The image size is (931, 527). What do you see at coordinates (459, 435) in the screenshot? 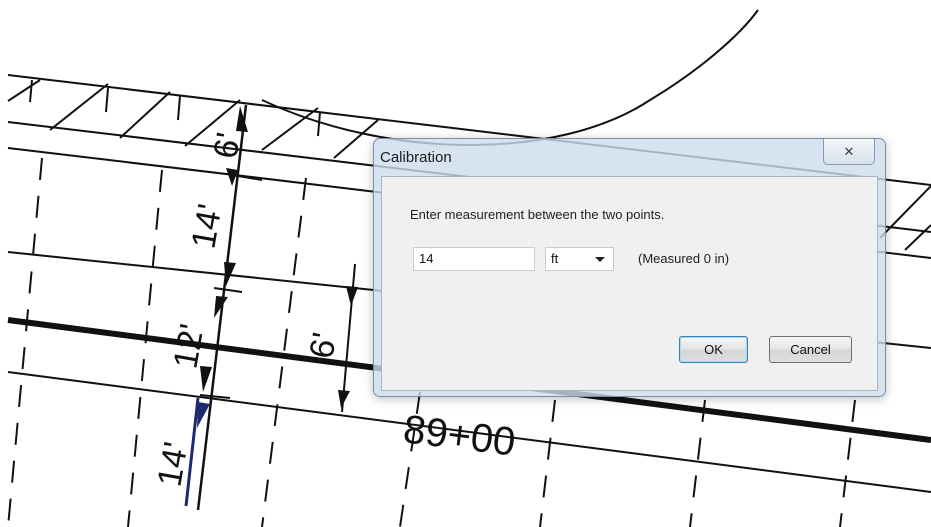
I see `station-label: 89+00` at bounding box center [459, 435].